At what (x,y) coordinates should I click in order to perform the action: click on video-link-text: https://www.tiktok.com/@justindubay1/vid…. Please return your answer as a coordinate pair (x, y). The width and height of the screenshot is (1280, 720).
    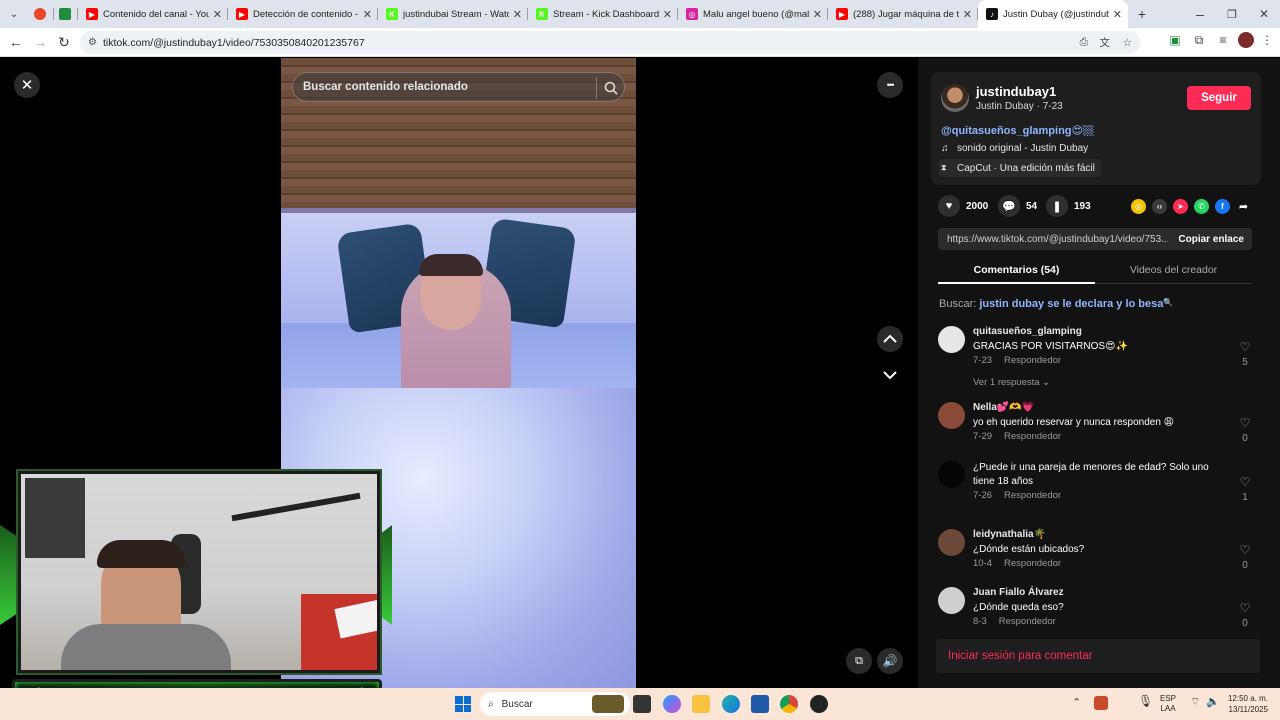
    Looking at the image, I should click on (1053, 239).